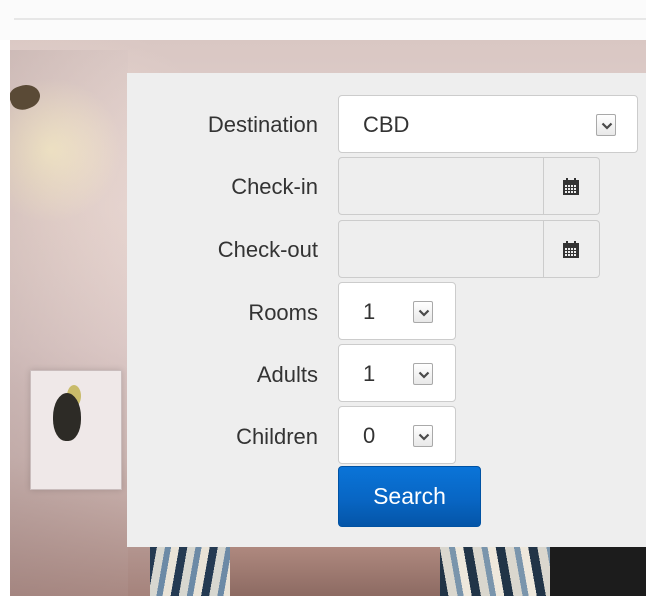  I want to click on checkout-input, so click(441, 249).